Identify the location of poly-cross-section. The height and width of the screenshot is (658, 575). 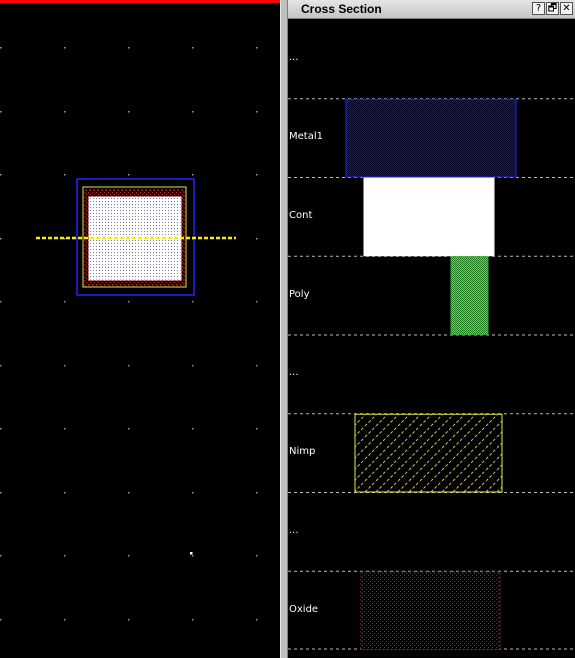
(469, 295).